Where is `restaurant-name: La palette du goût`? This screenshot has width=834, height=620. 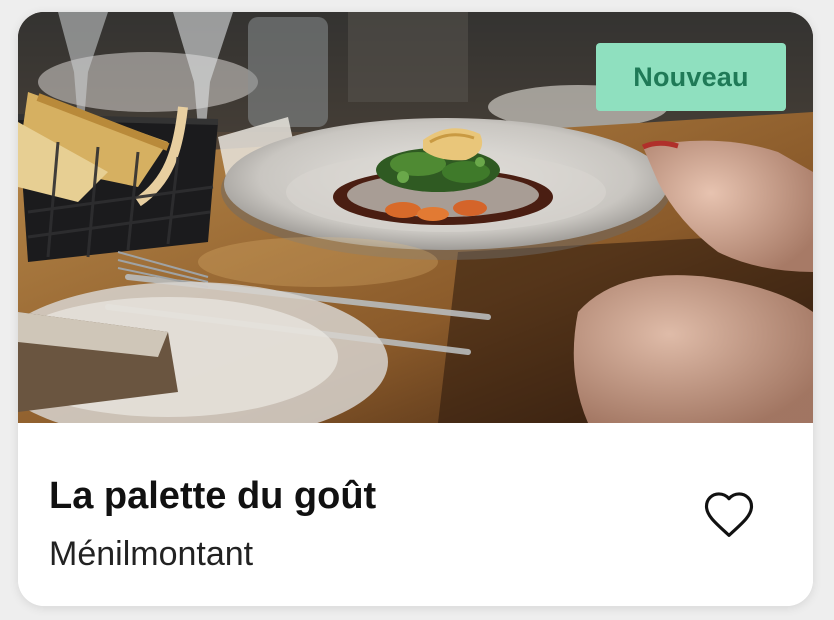 restaurant-name: La palette du goût is located at coordinates (213, 496).